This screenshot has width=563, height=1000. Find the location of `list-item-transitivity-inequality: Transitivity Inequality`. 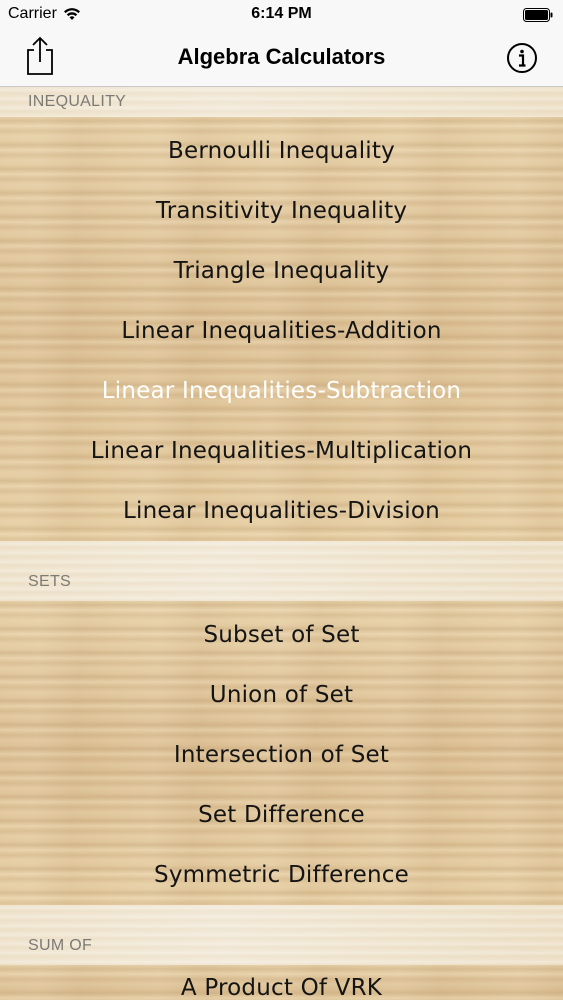

list-item-transitivity-inequality: Transitivity Inequality is located at coordinates (281, 211).